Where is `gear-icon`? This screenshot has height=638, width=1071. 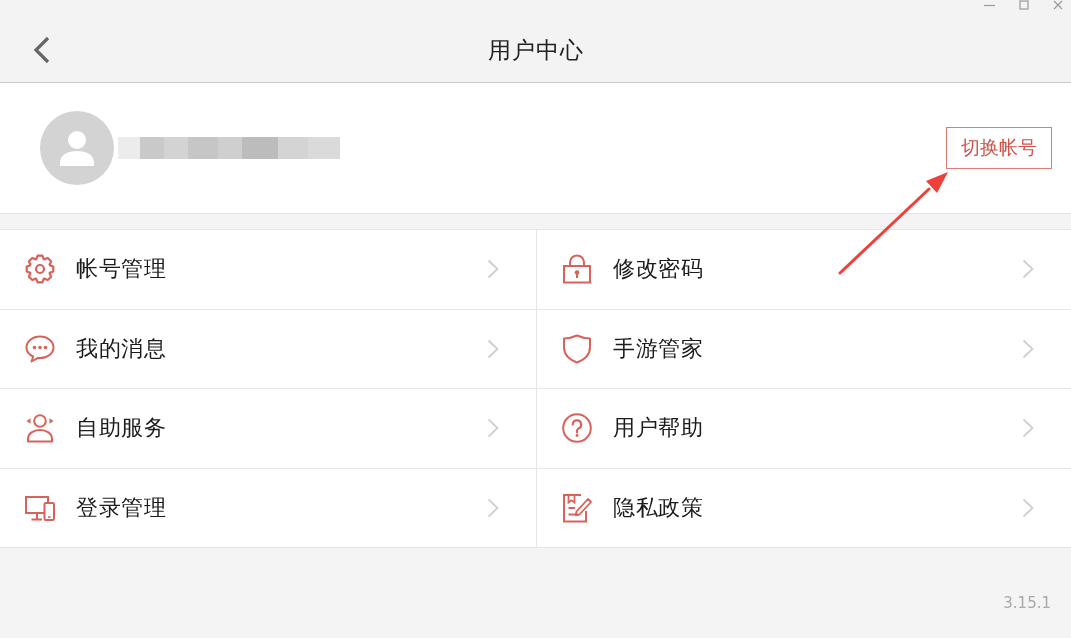 gear-icon is located at coordinates (40, 269).